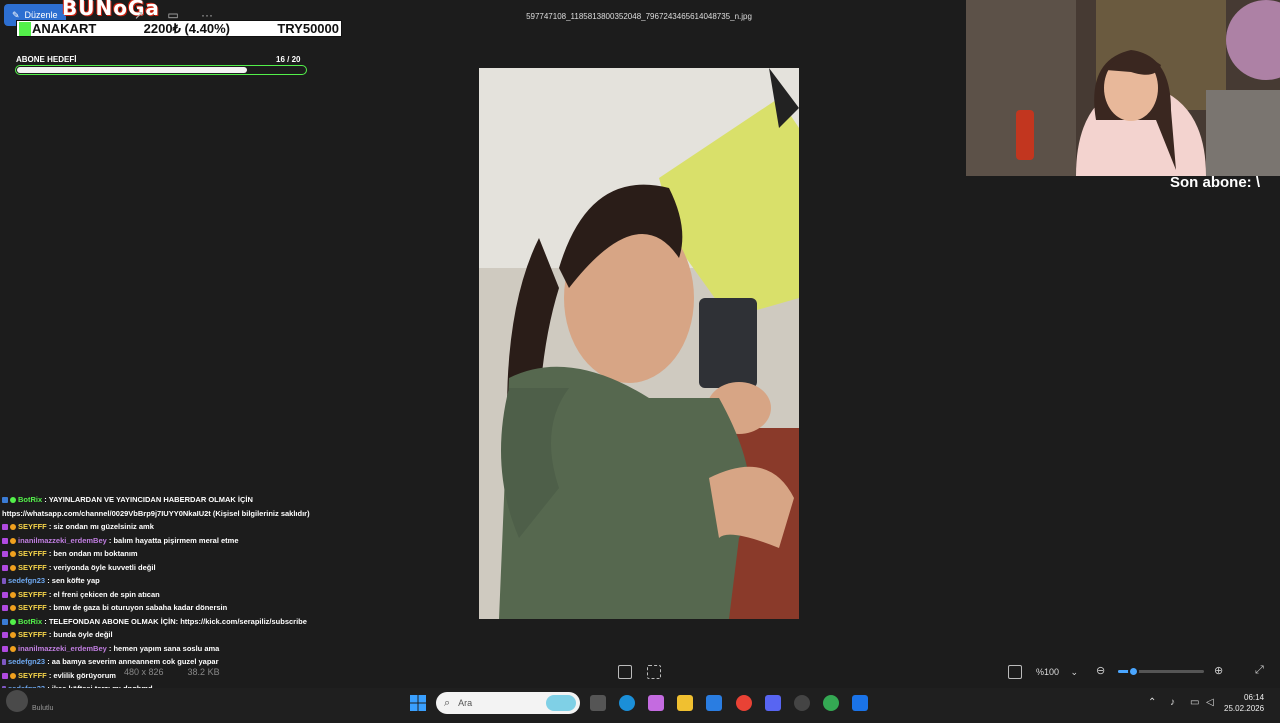  What do you see at coordinates (1161, 671) in the screenshot?
I see `zoom-slider` at bounding box center [1161, 671].